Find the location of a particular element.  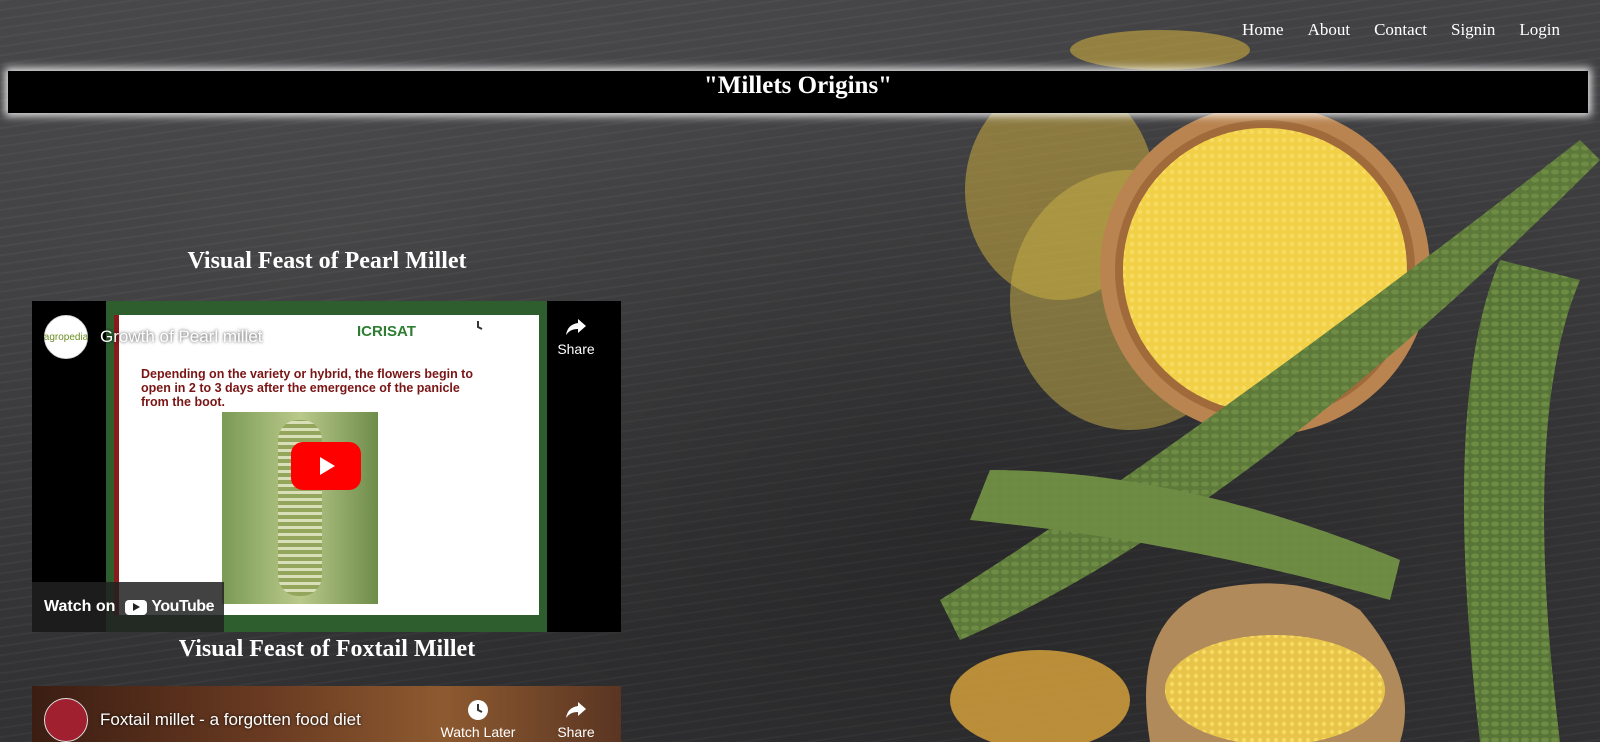

nav-home-link: Home is located at coordinates (1263, 30).